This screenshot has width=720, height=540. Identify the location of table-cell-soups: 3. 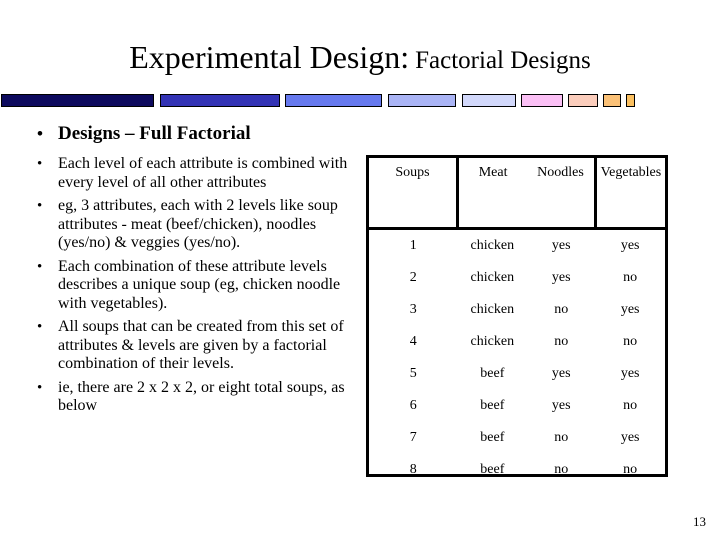
(413, 309).